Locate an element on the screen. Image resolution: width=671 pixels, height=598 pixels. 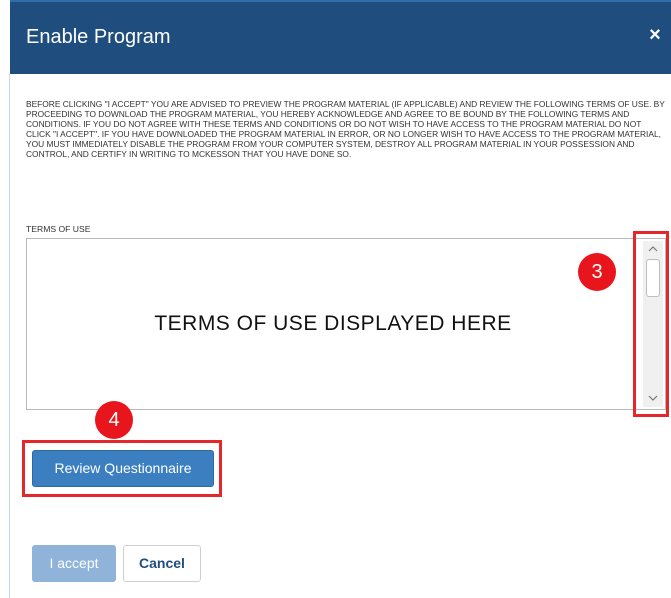
step-badge-4: 4 is located at coordinates (114, 420).